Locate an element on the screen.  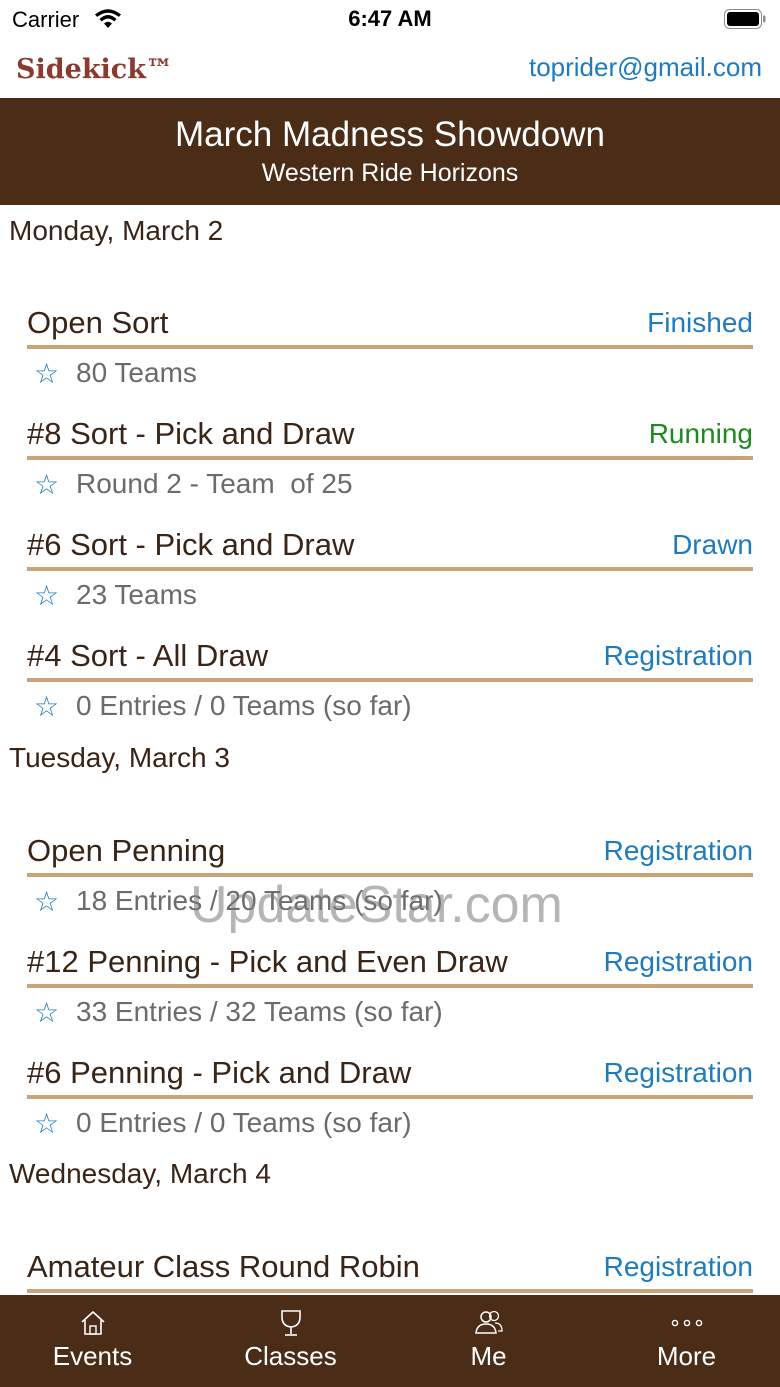
class-detail-text: 23 Teams is located at coordinates (136, 594).